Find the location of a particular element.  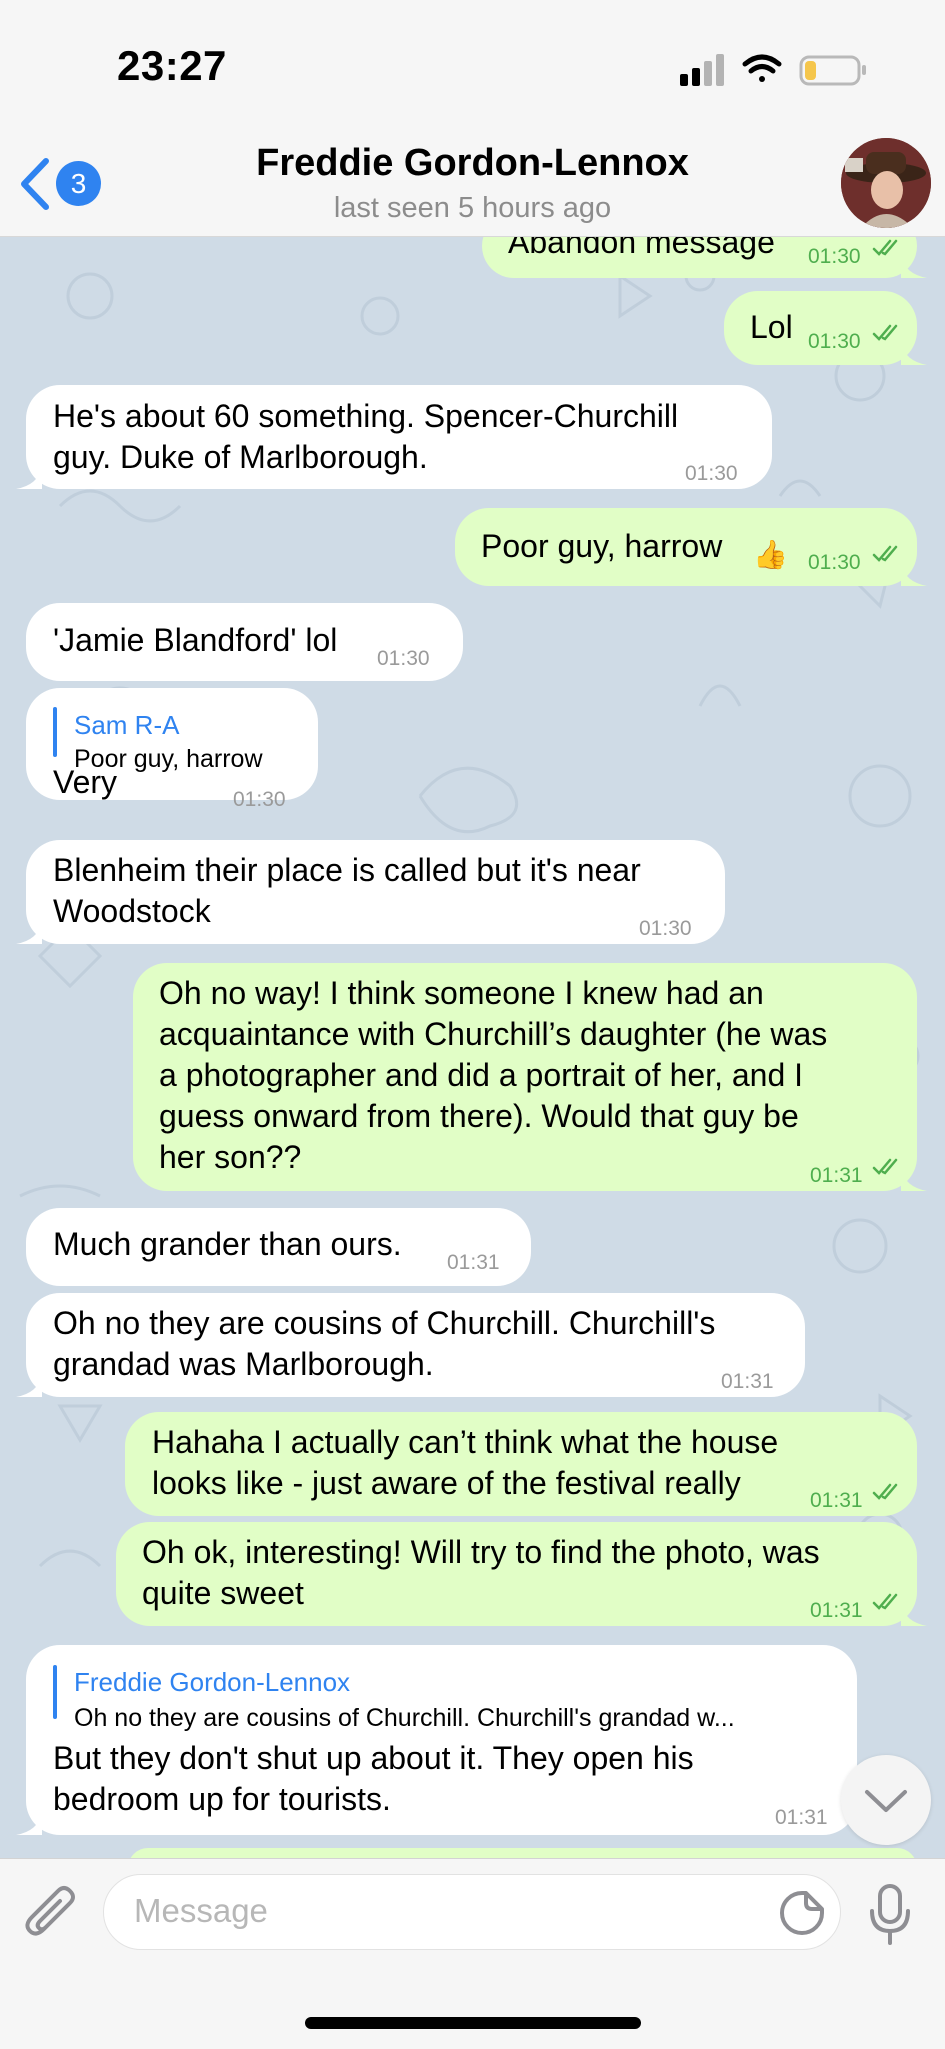

message-bubble-outgoing: Lol 01:30 is located at coordinates (825, 328).